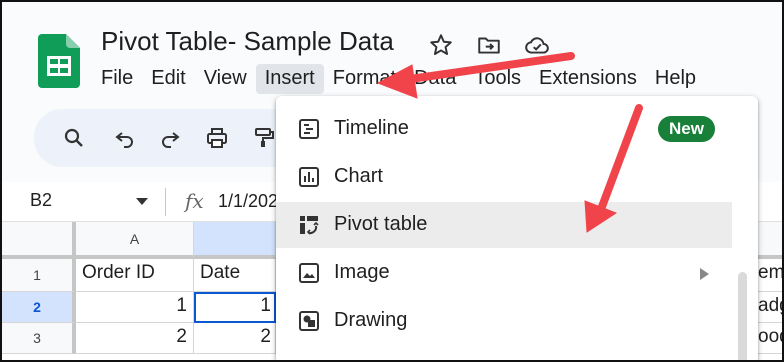 The image size is (784, 362). Describe the element at coordinates (235, 338) in the screenshot. I see `cell-b3: 2` at that location.